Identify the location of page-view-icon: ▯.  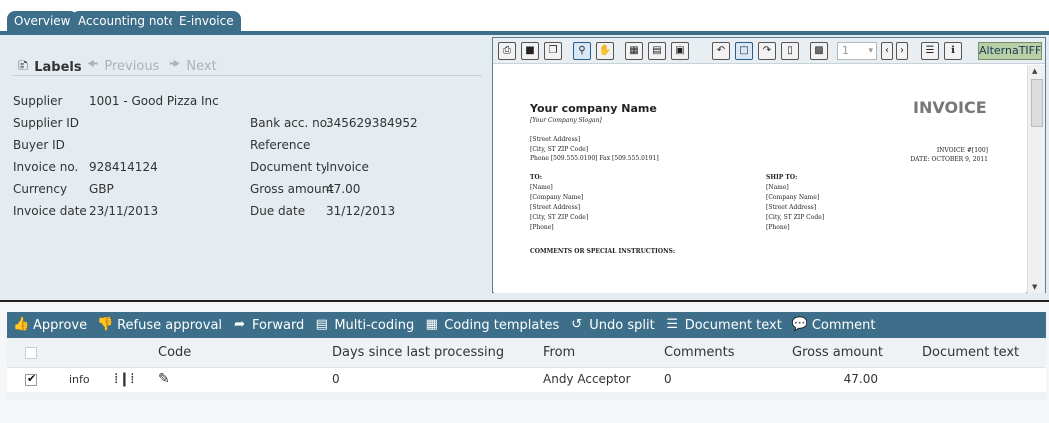
(790, 51).